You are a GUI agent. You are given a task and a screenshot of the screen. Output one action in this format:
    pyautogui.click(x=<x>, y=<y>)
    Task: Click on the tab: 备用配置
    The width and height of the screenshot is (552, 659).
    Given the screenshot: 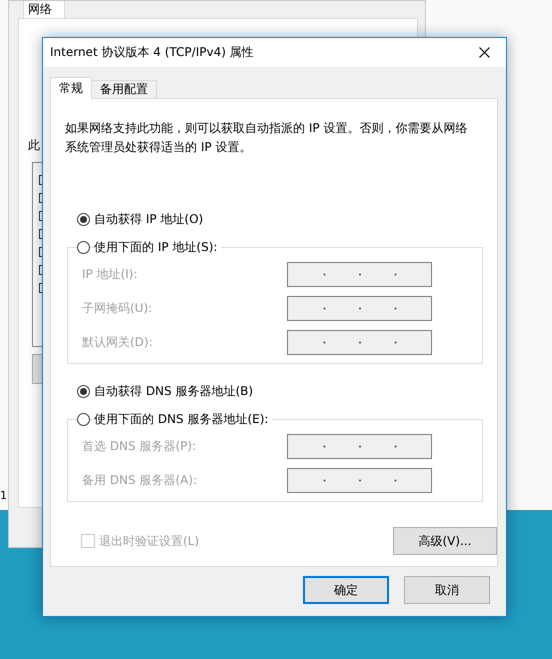 What is the action you would take?
    pyautogui.click(x=124, y=89)
    